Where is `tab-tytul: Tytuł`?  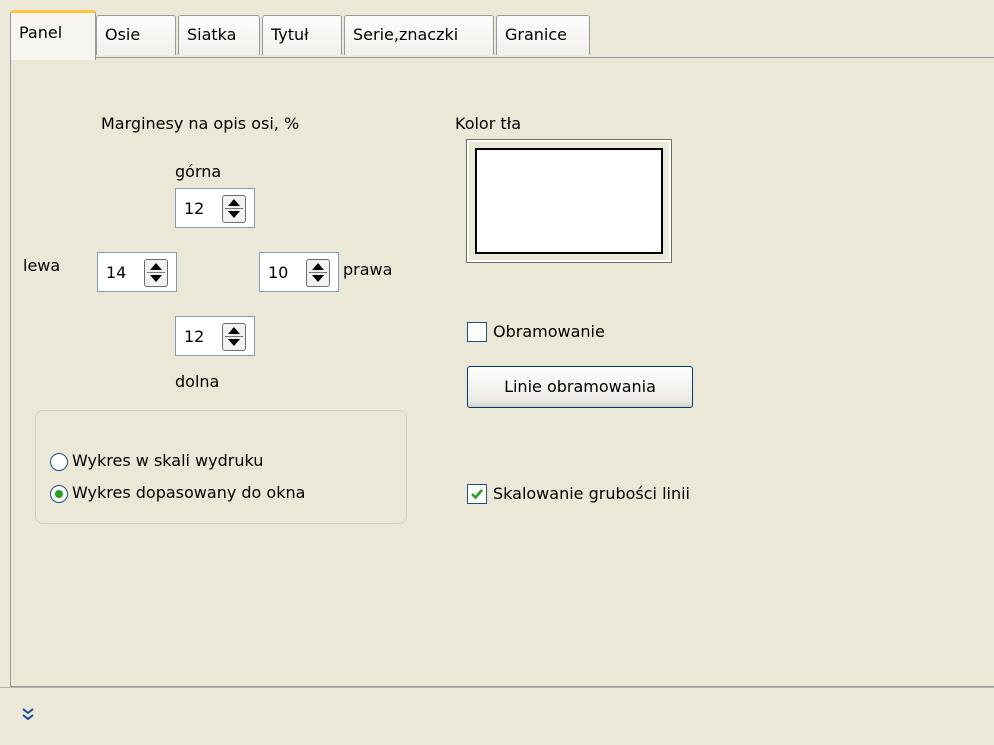 tab-tytul: Tytuł is located at coordinates (302, 35).